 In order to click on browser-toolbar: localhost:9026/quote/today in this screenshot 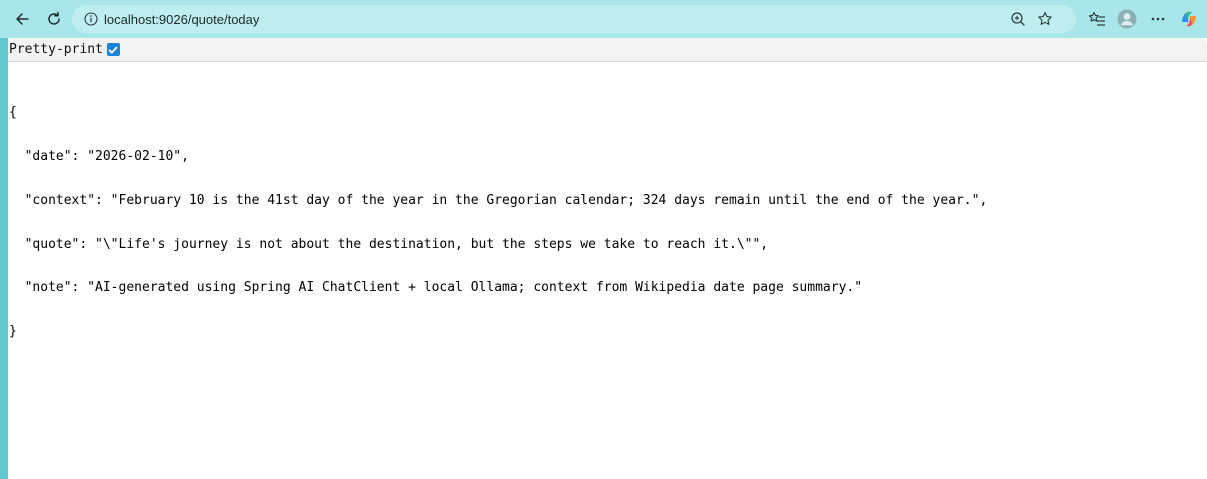, I will do `click(603, 19)`.